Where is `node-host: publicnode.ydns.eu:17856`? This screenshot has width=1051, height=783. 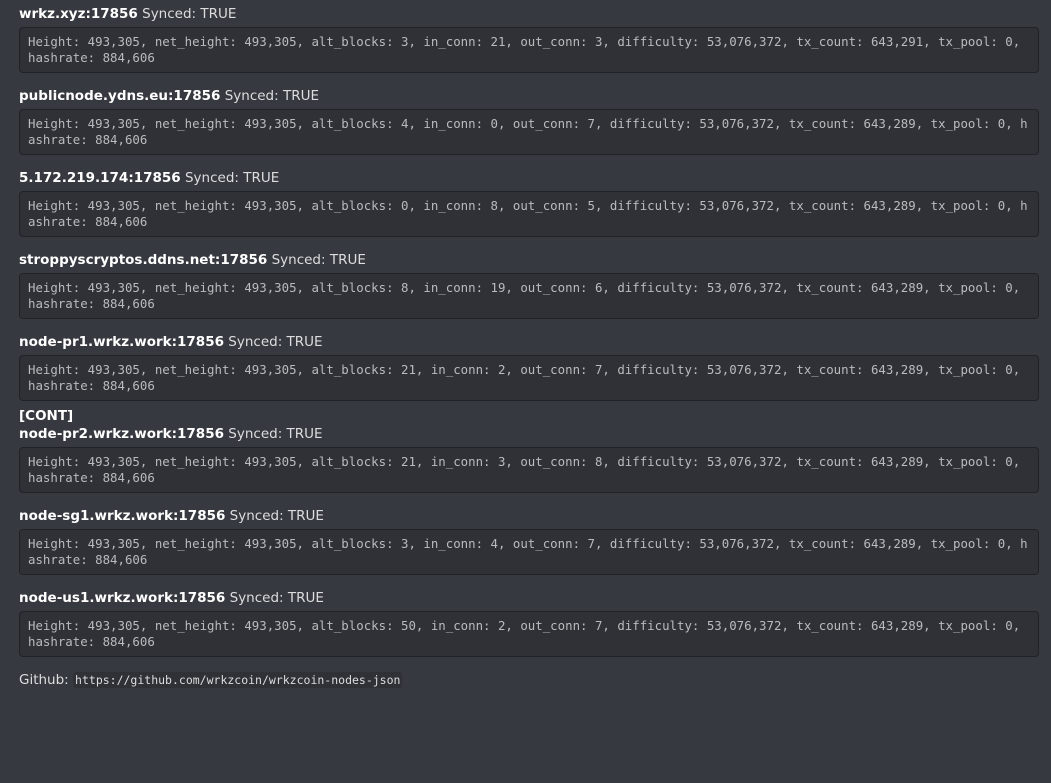
node-host: publicnode.ydns.eu:17856 is located at coordinates (120, 96).